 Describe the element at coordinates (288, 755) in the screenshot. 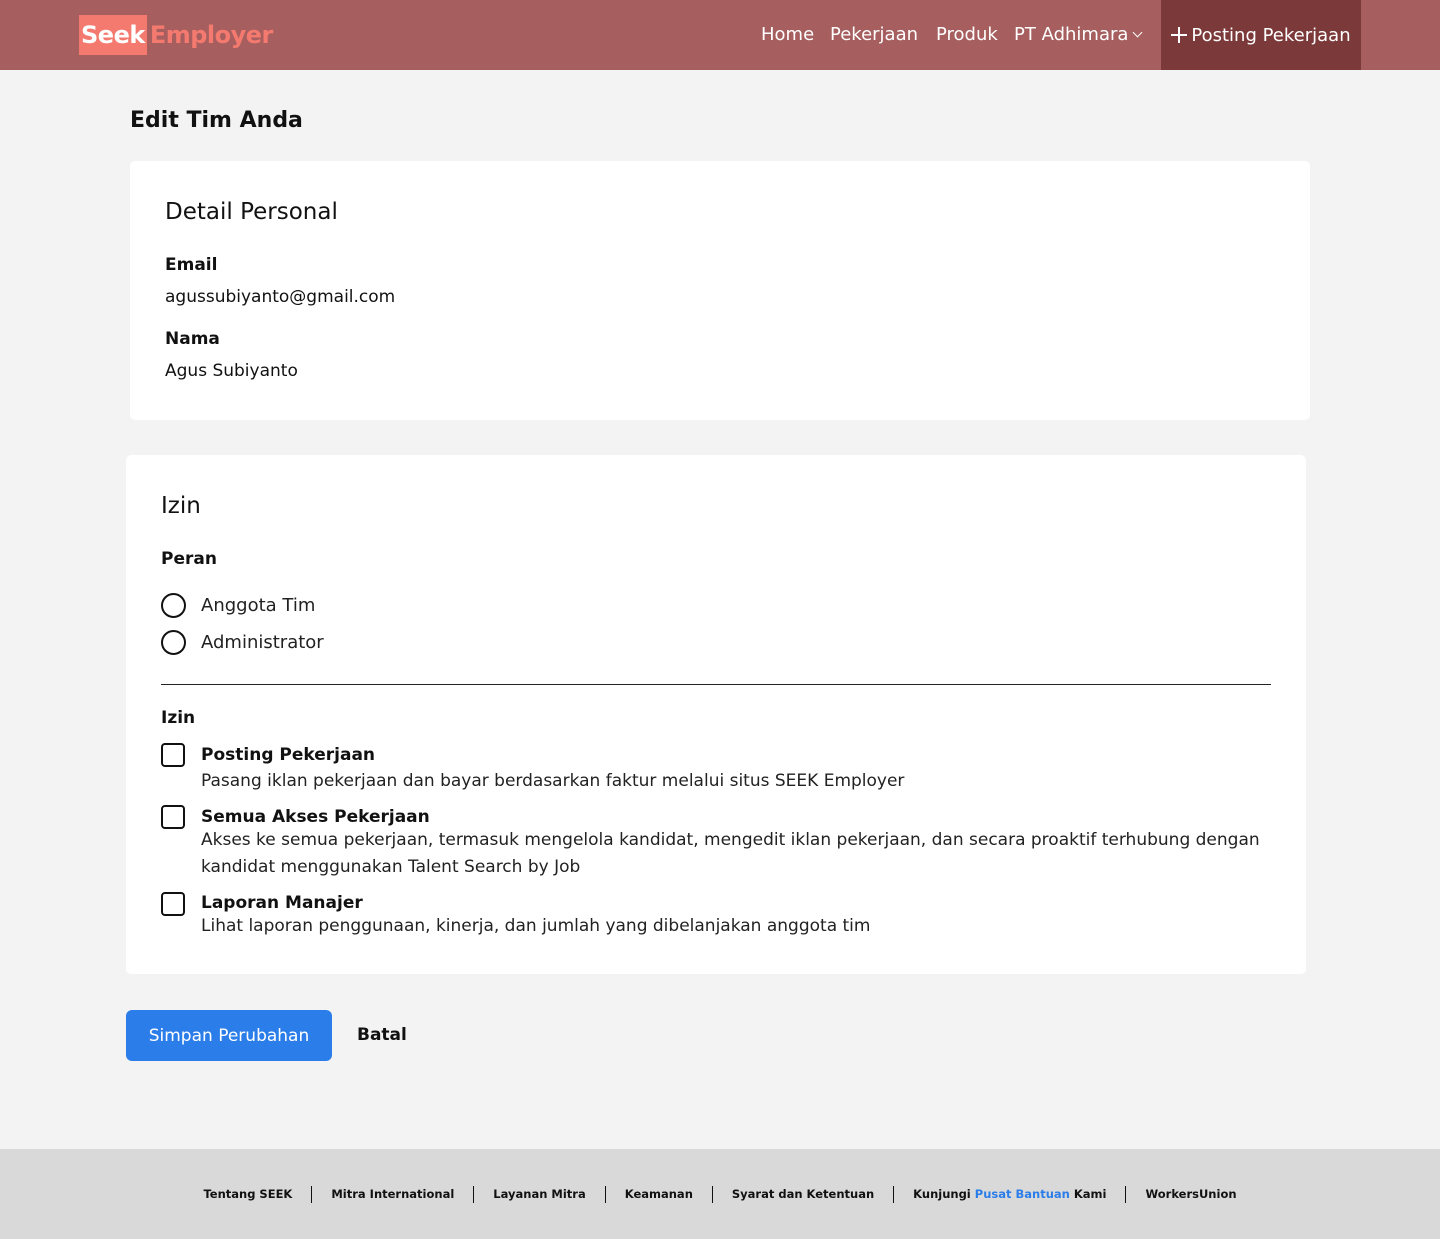

I see `perm-title-posting-pekerjaan: Posting Pekerjaan` at that location.